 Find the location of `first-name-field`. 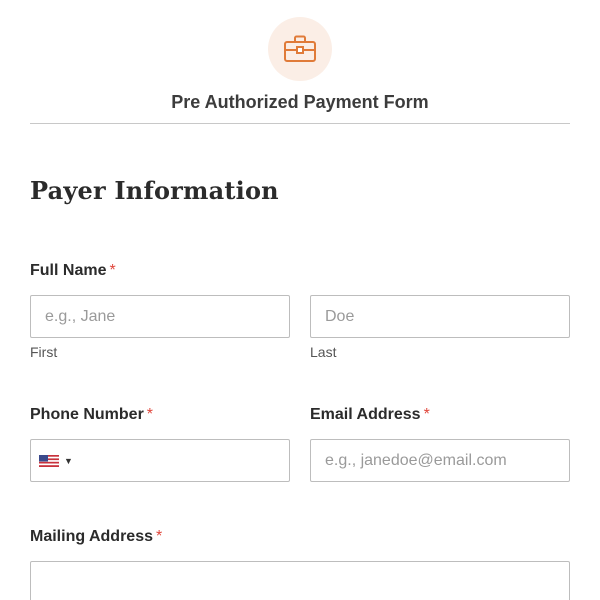

first-name-field is located at coordinates (160, 316).